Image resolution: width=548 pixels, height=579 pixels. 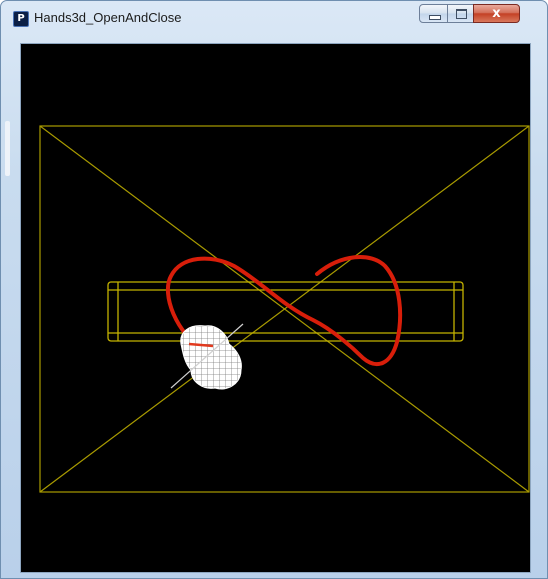 I want to click on close-icon: x, so click(x=496, y=13).